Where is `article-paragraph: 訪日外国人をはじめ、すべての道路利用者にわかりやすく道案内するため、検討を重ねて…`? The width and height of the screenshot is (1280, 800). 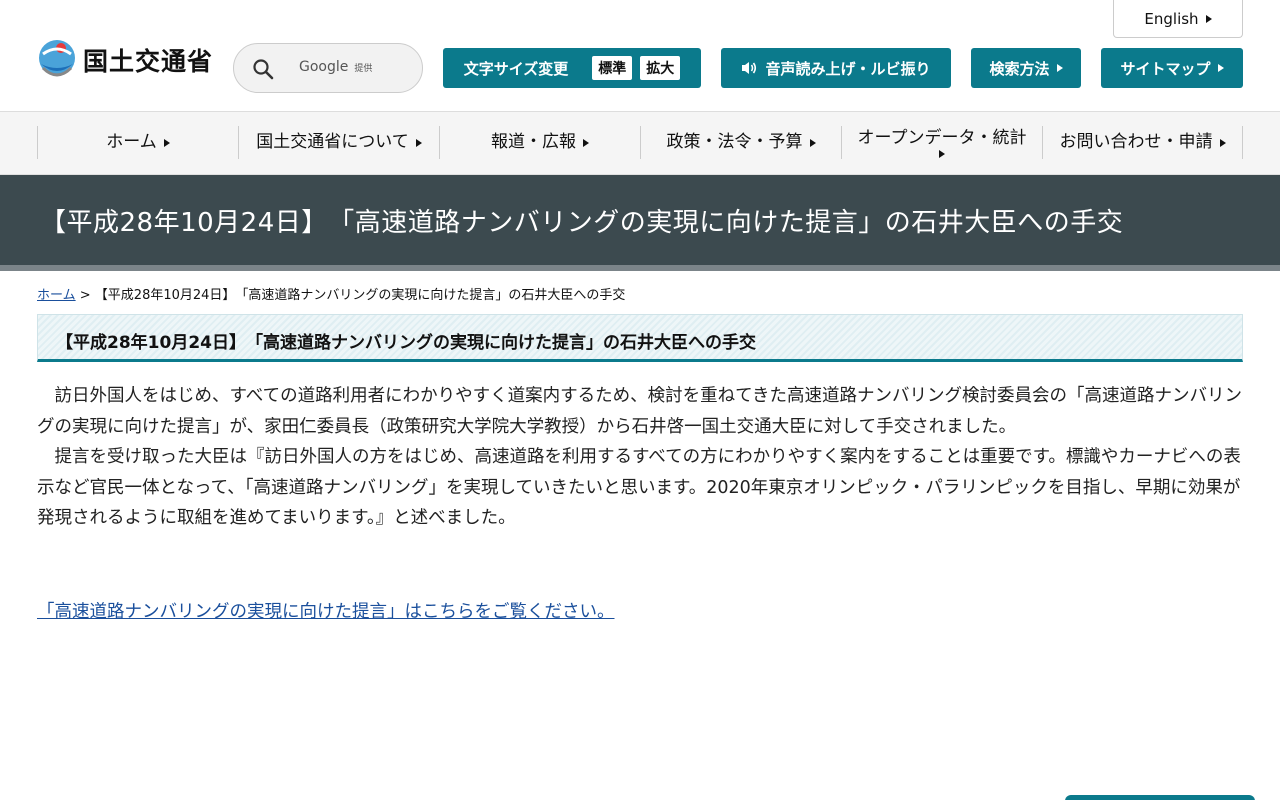
article-paragraph: 訪日外国人をはじめ、すべての道路利用者にわかりやすく道案内するため、検討を重ねて… is located at coordinates (640, 411).